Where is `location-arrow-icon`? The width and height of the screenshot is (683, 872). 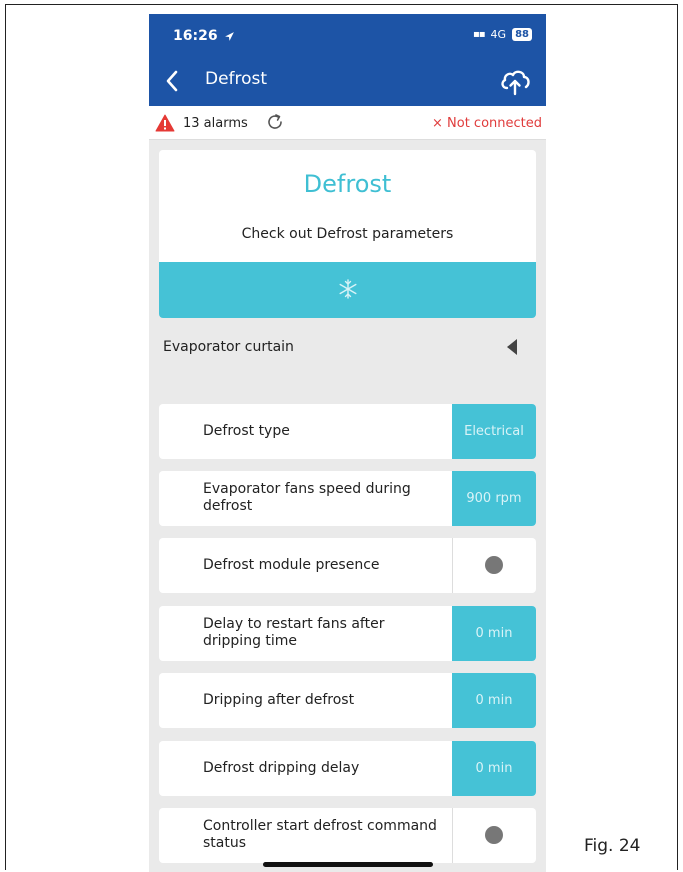
location-arrow-icon is located at coordinates (230, 36).